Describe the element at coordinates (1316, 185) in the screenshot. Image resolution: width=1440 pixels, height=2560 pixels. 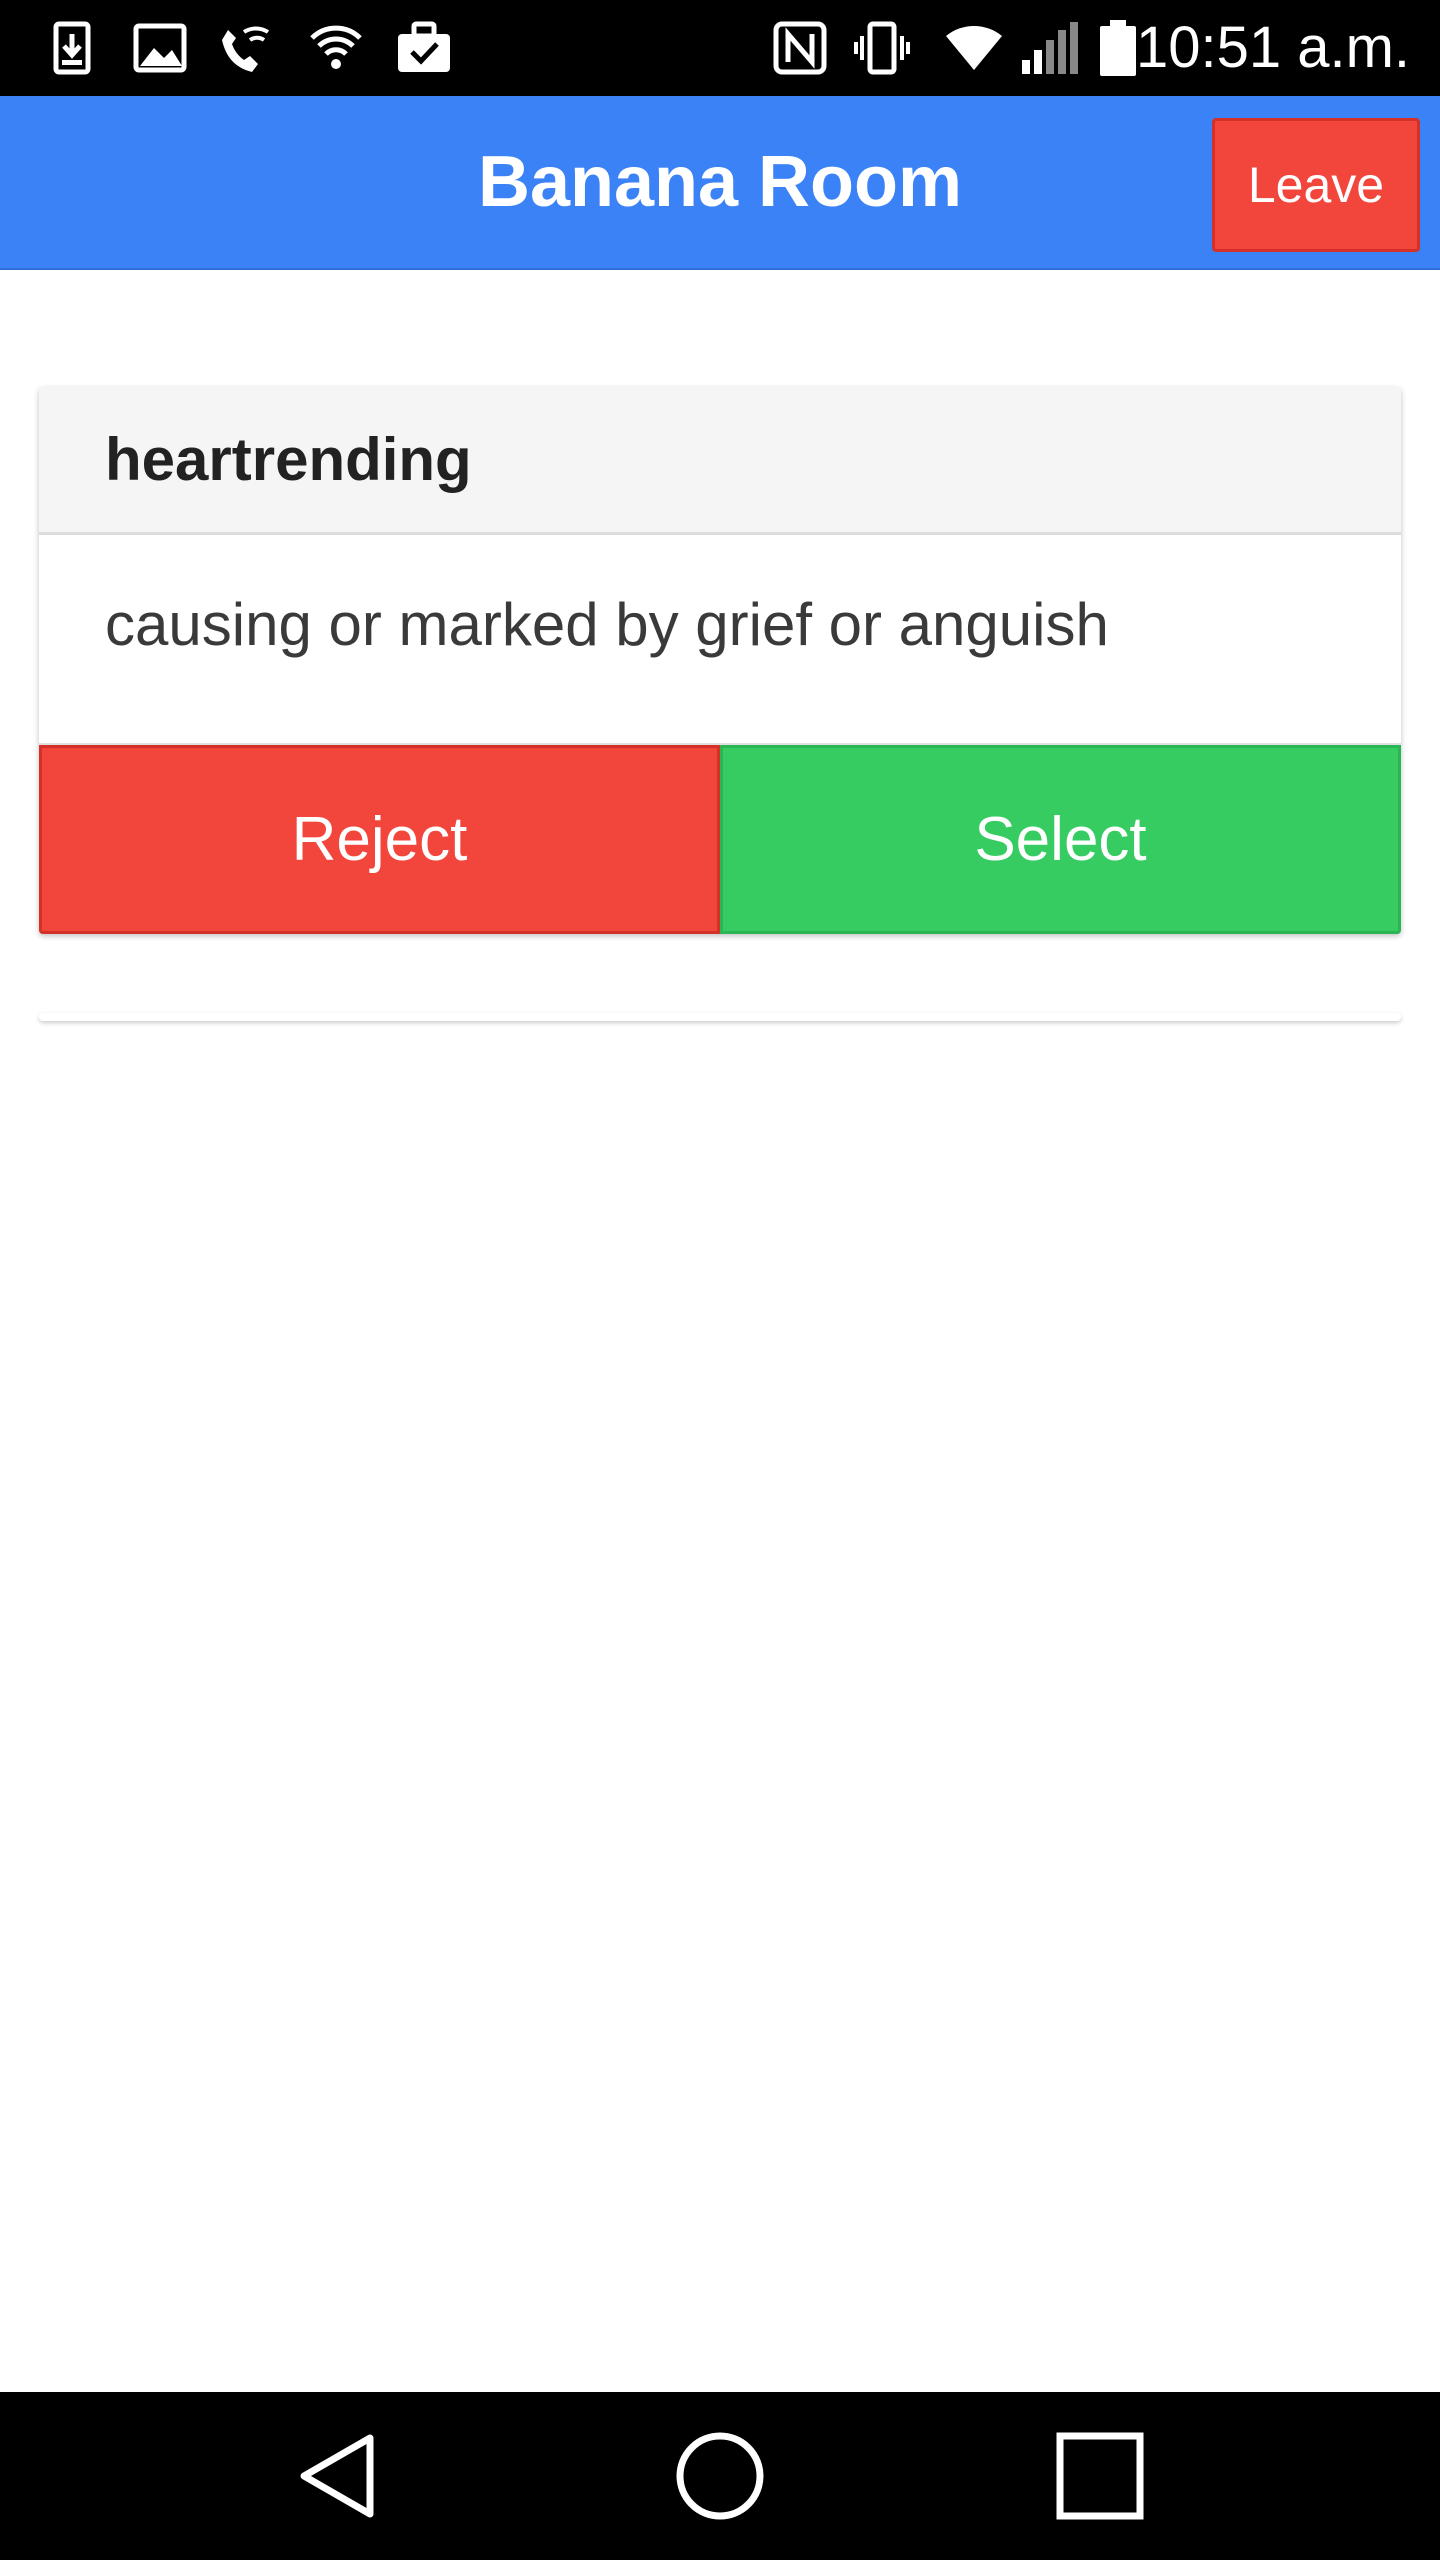
I see `leave-button: Leave` at that location.